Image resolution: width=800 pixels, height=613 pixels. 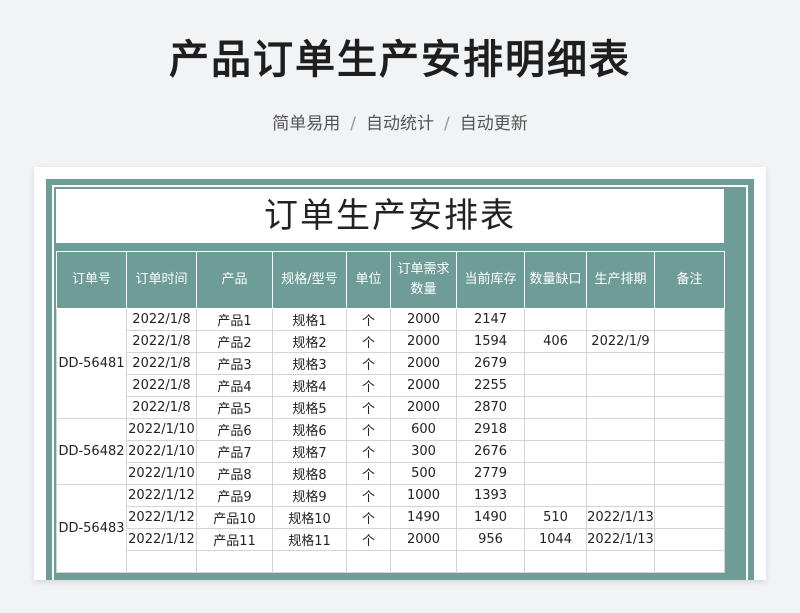 I want to click on cell-stock: 1594, so click(x=490, y=341).